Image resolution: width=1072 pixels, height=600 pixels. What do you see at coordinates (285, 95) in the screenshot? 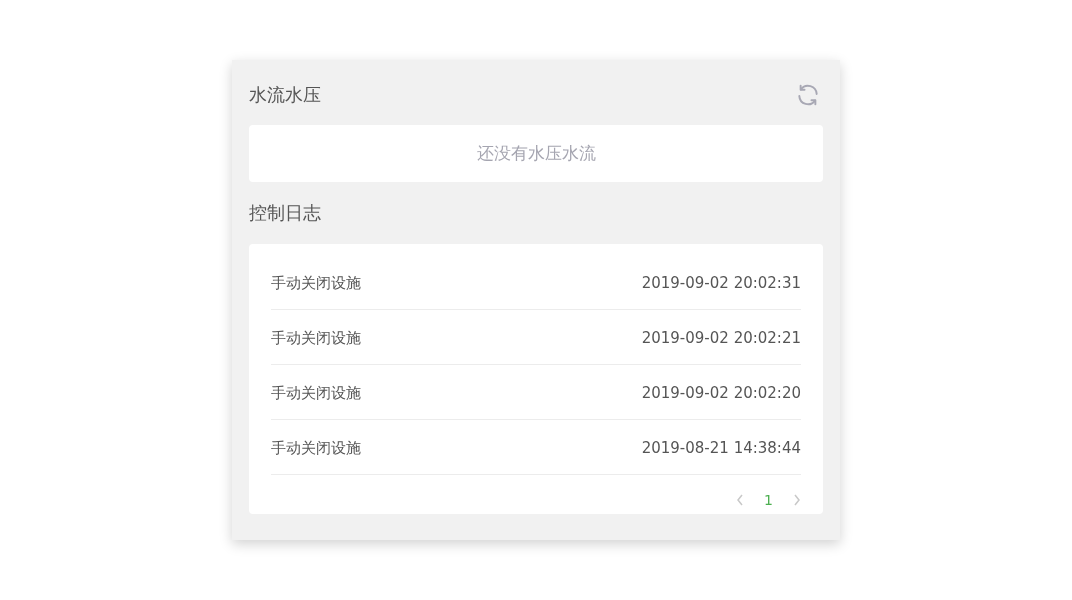
I see `section-title: 水流水压` at bounding box center [285, 95].